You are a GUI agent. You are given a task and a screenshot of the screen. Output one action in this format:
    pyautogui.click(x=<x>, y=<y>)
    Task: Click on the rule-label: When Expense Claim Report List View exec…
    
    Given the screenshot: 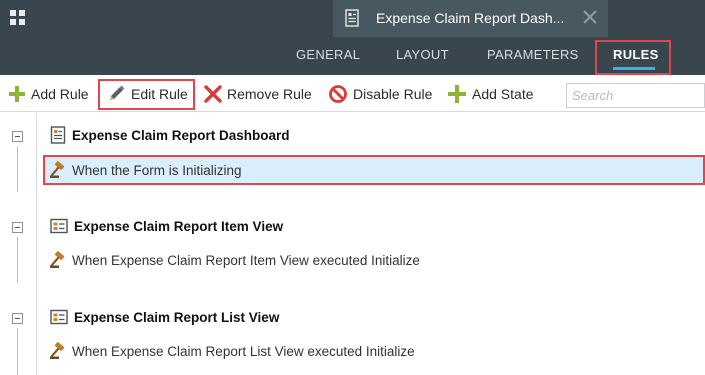 What is the action you would take?
    pyautogui.click(x=243, y=351)
    